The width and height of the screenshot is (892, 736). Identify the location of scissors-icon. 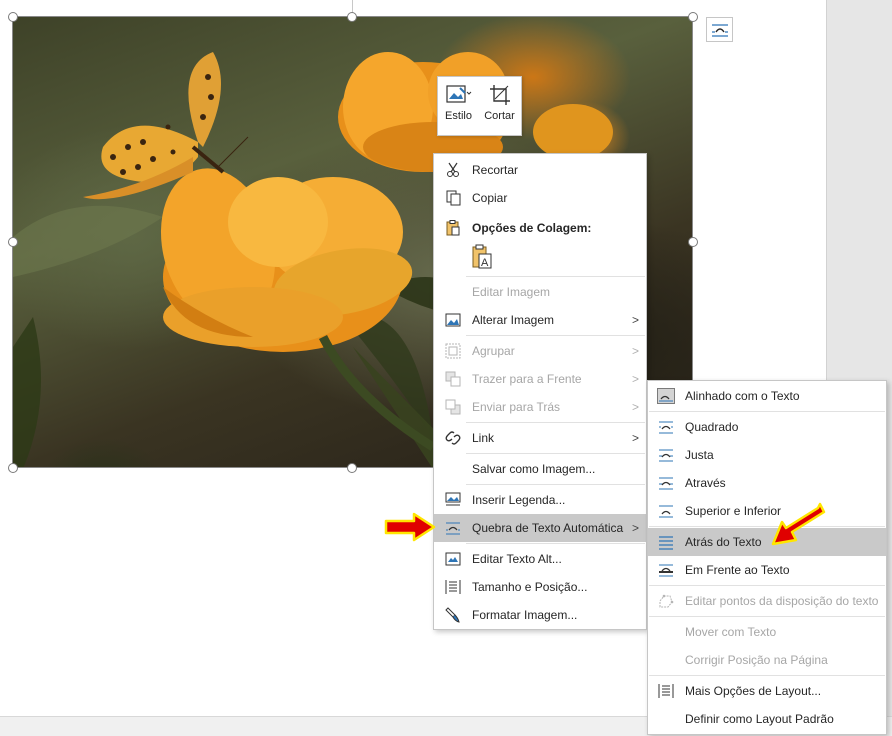
(453, 170).